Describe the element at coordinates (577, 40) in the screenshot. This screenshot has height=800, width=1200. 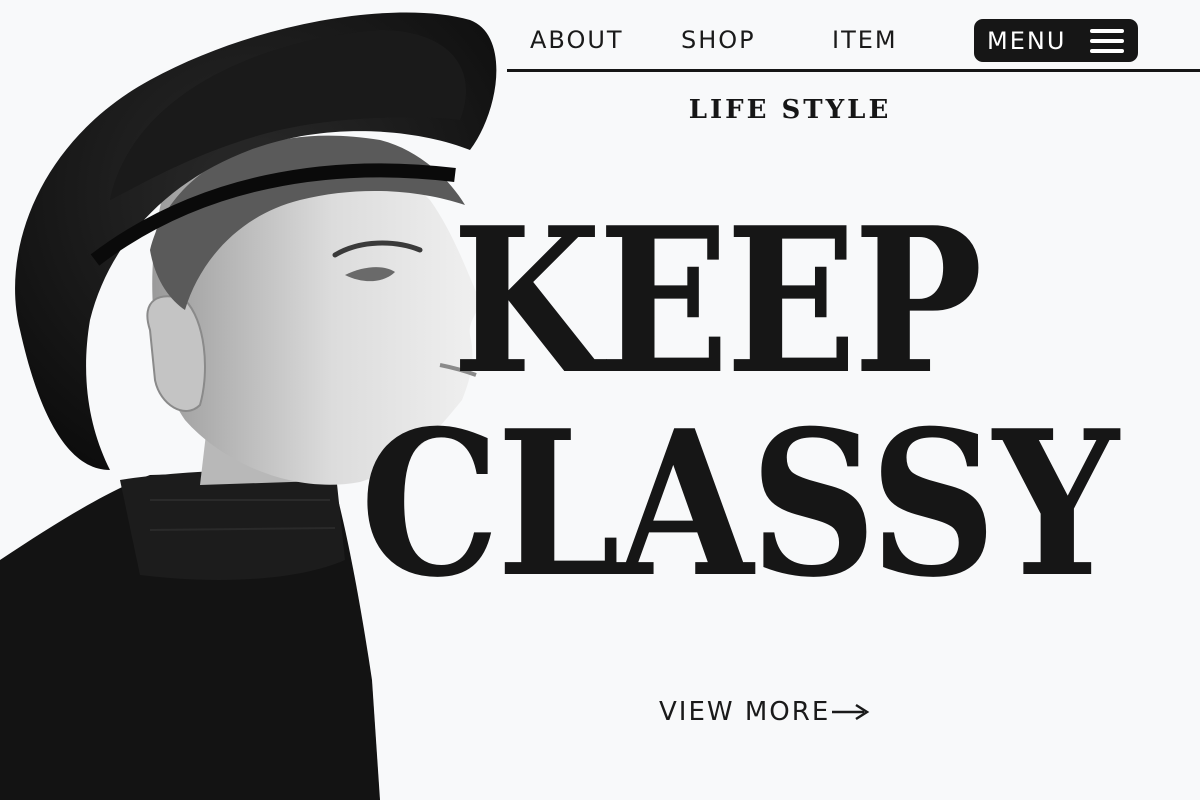
I see `nav-link-about: ABOUT` at that location.